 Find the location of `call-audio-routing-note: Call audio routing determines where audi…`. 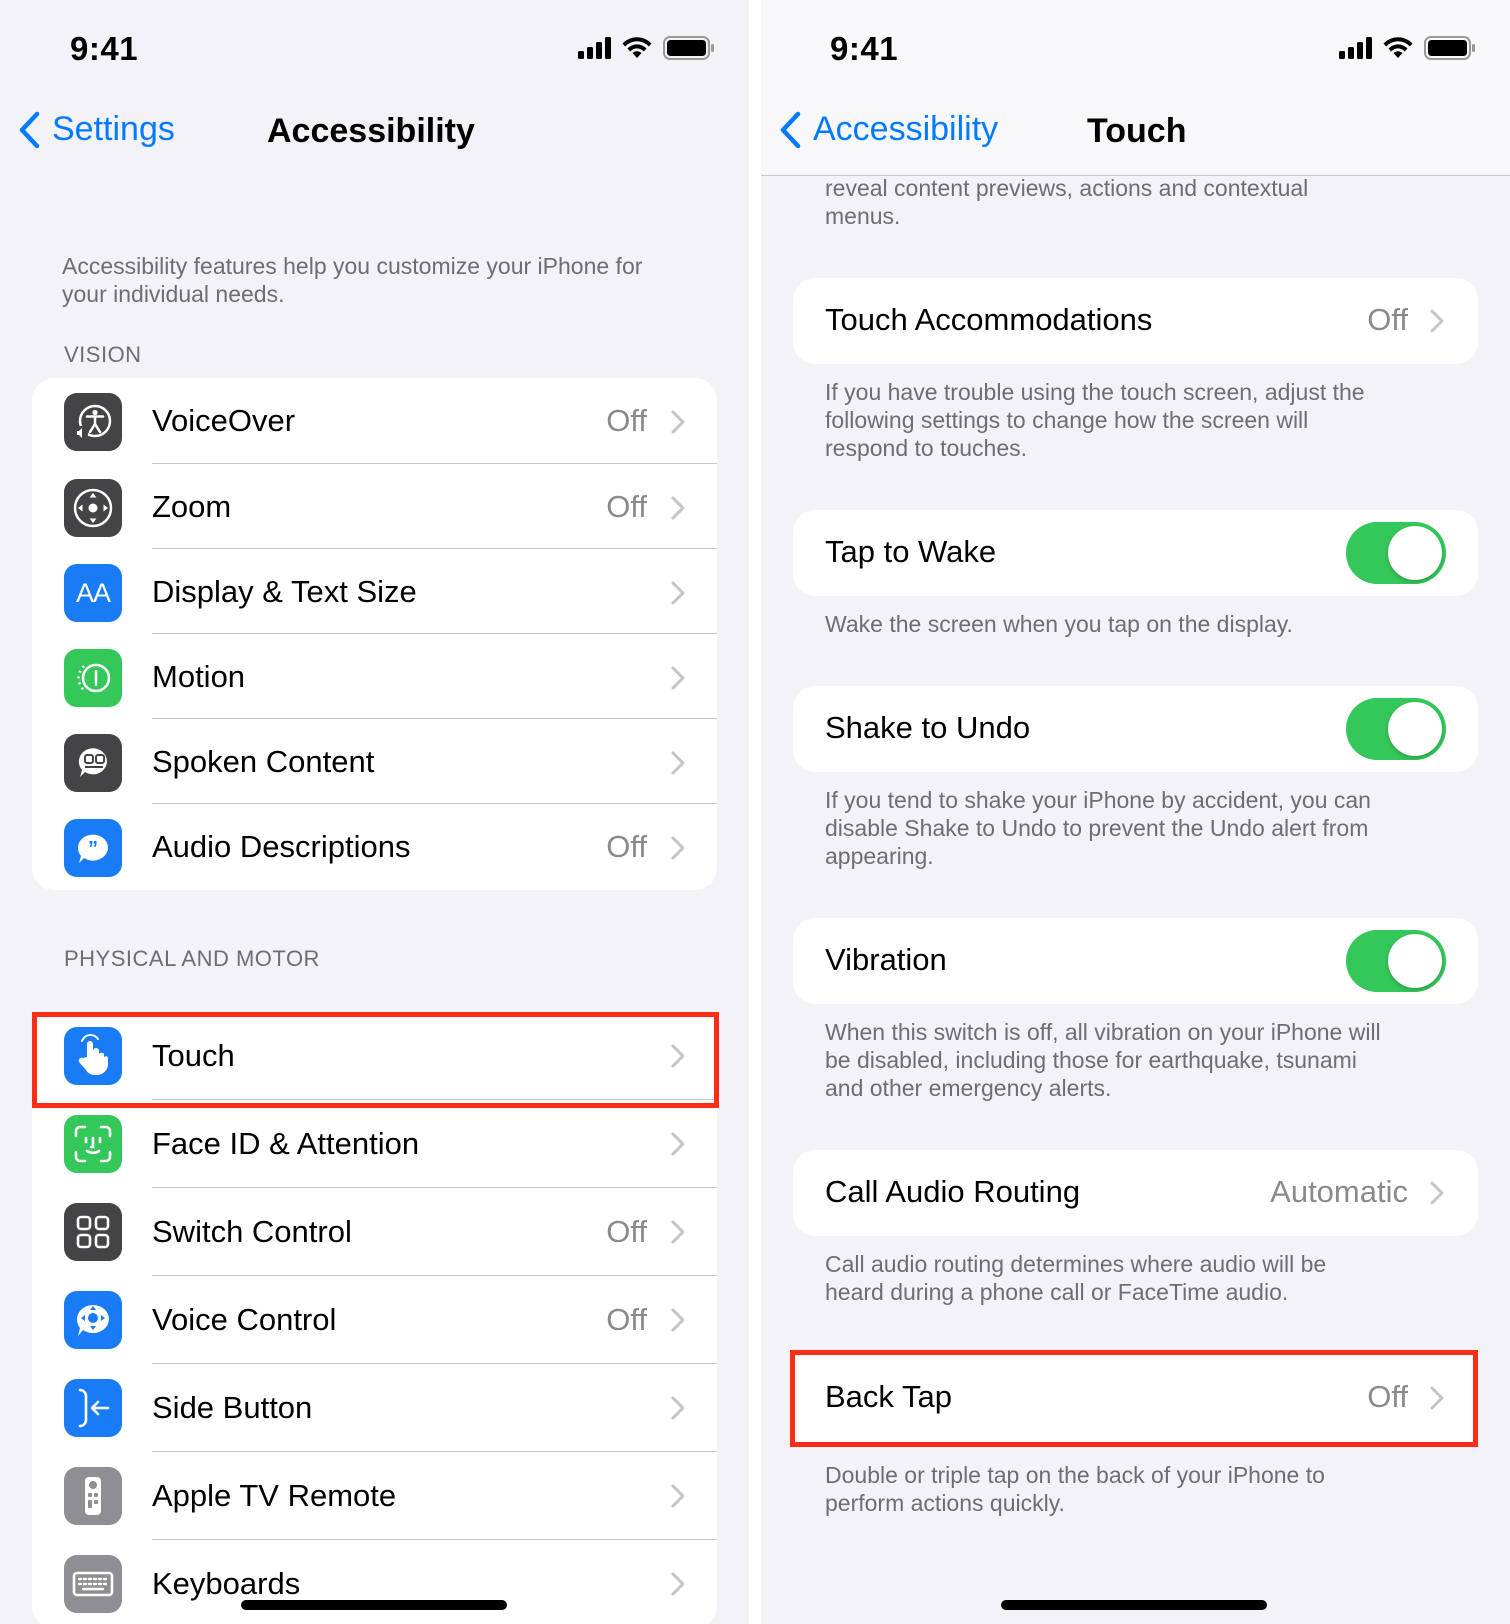

call-audio-routing-note: Call audio routing determines where audi… is located at coordinates (1076, 1278).